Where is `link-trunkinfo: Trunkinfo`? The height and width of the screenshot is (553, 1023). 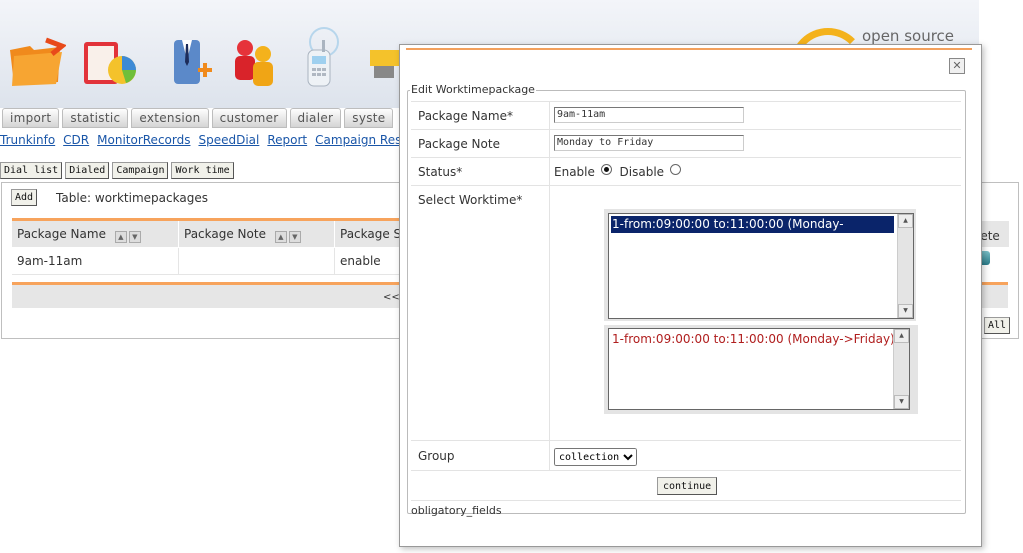 link-trunkinfo: Trunkinfo is located at coordinates (27, 140).